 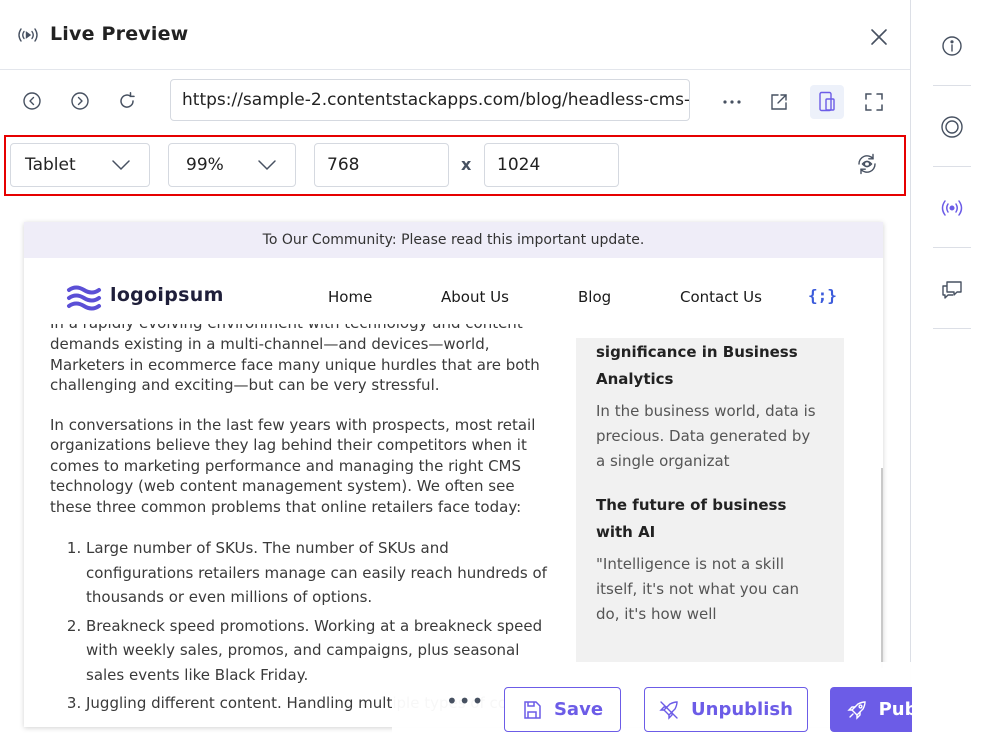 I want to click on code-braces-icon: {;}, so click(x=822, y=295).